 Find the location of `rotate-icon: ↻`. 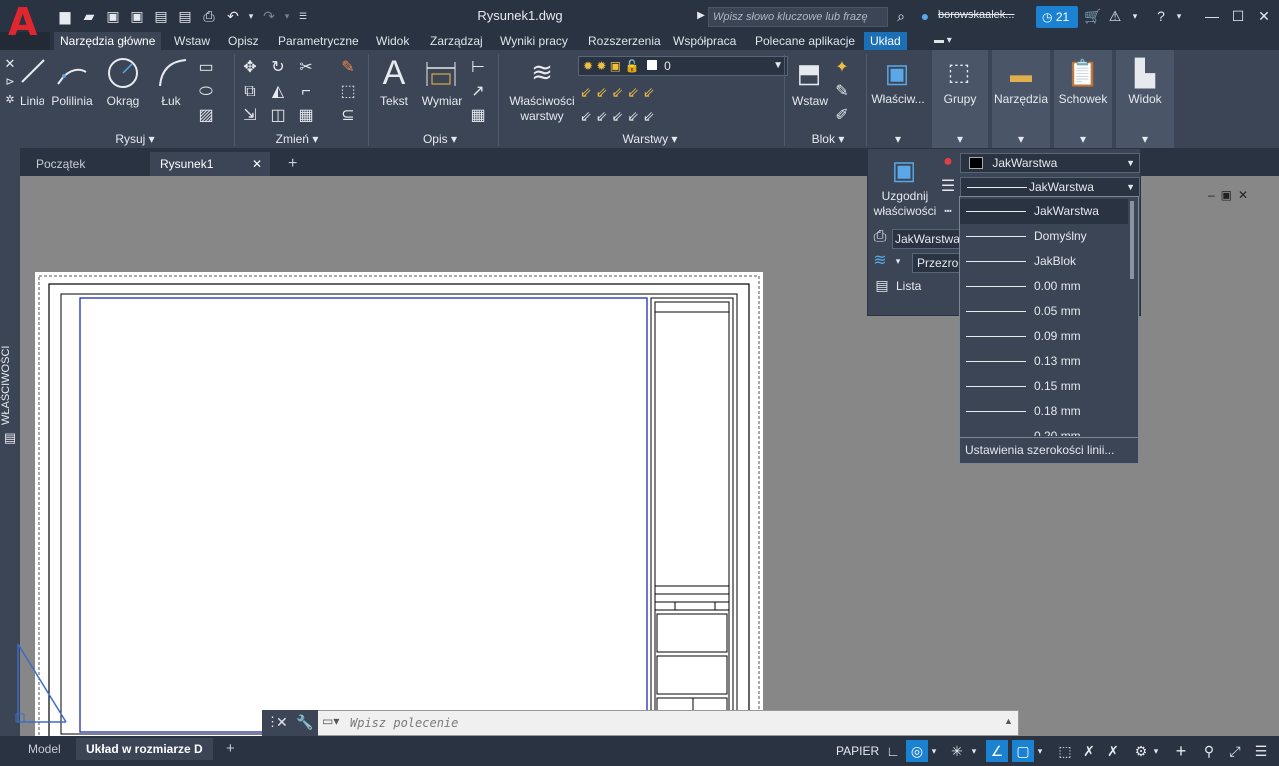

rotate-icon: ↻ is located at coordinates (278, 68).